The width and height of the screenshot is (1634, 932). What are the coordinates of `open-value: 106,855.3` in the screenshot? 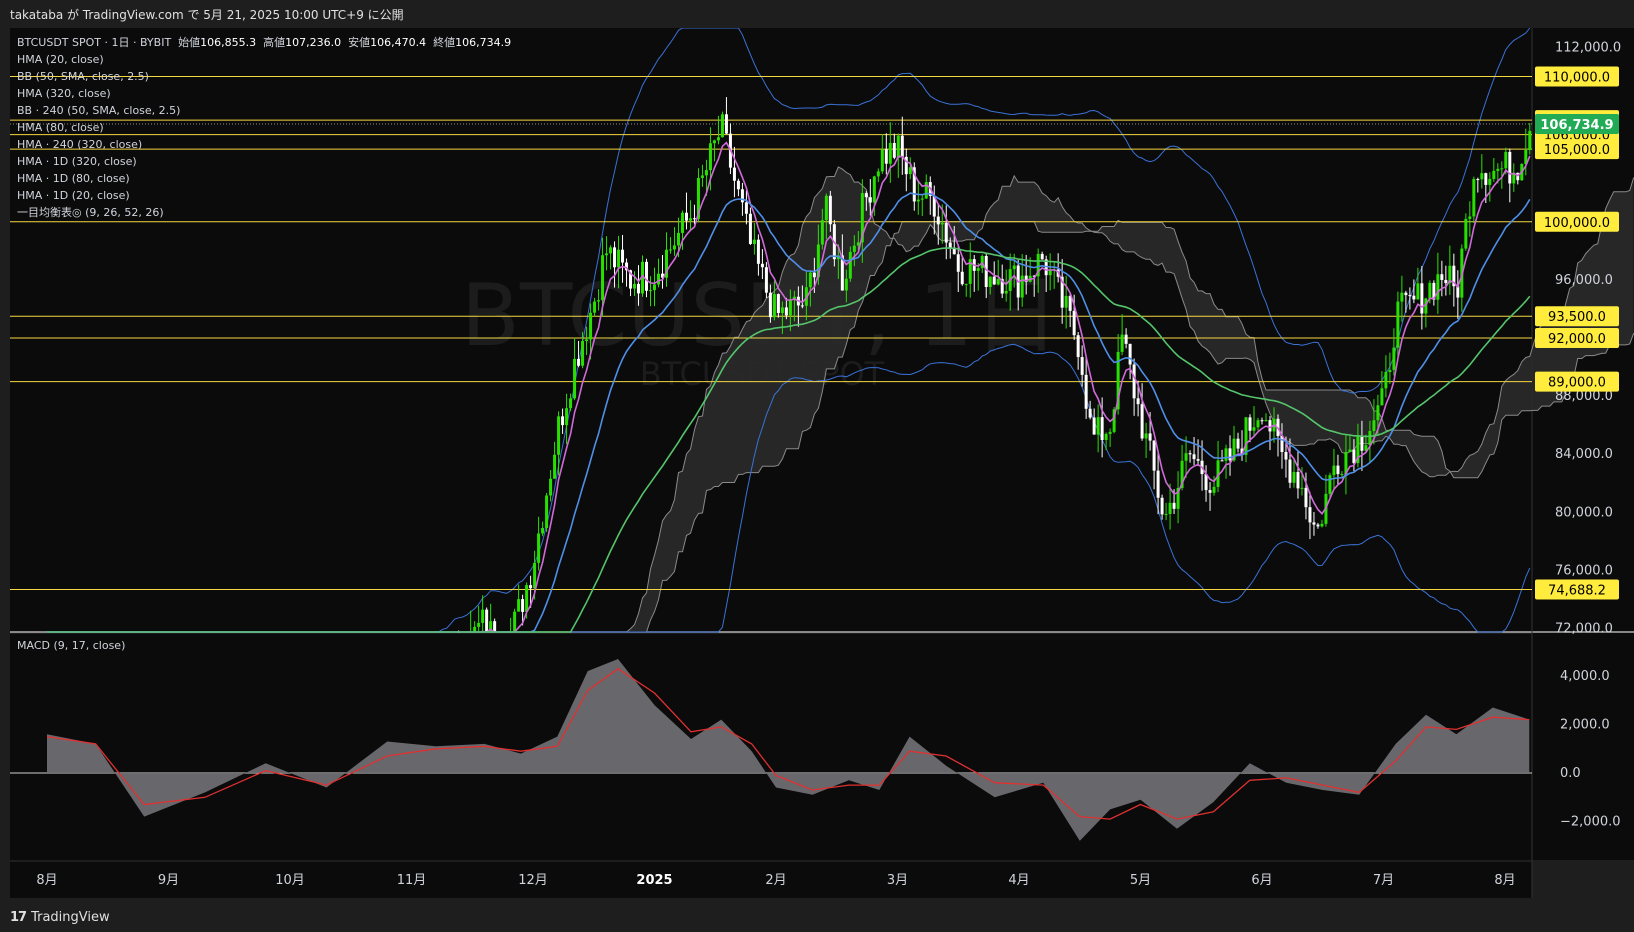 It's located at (228, 42).